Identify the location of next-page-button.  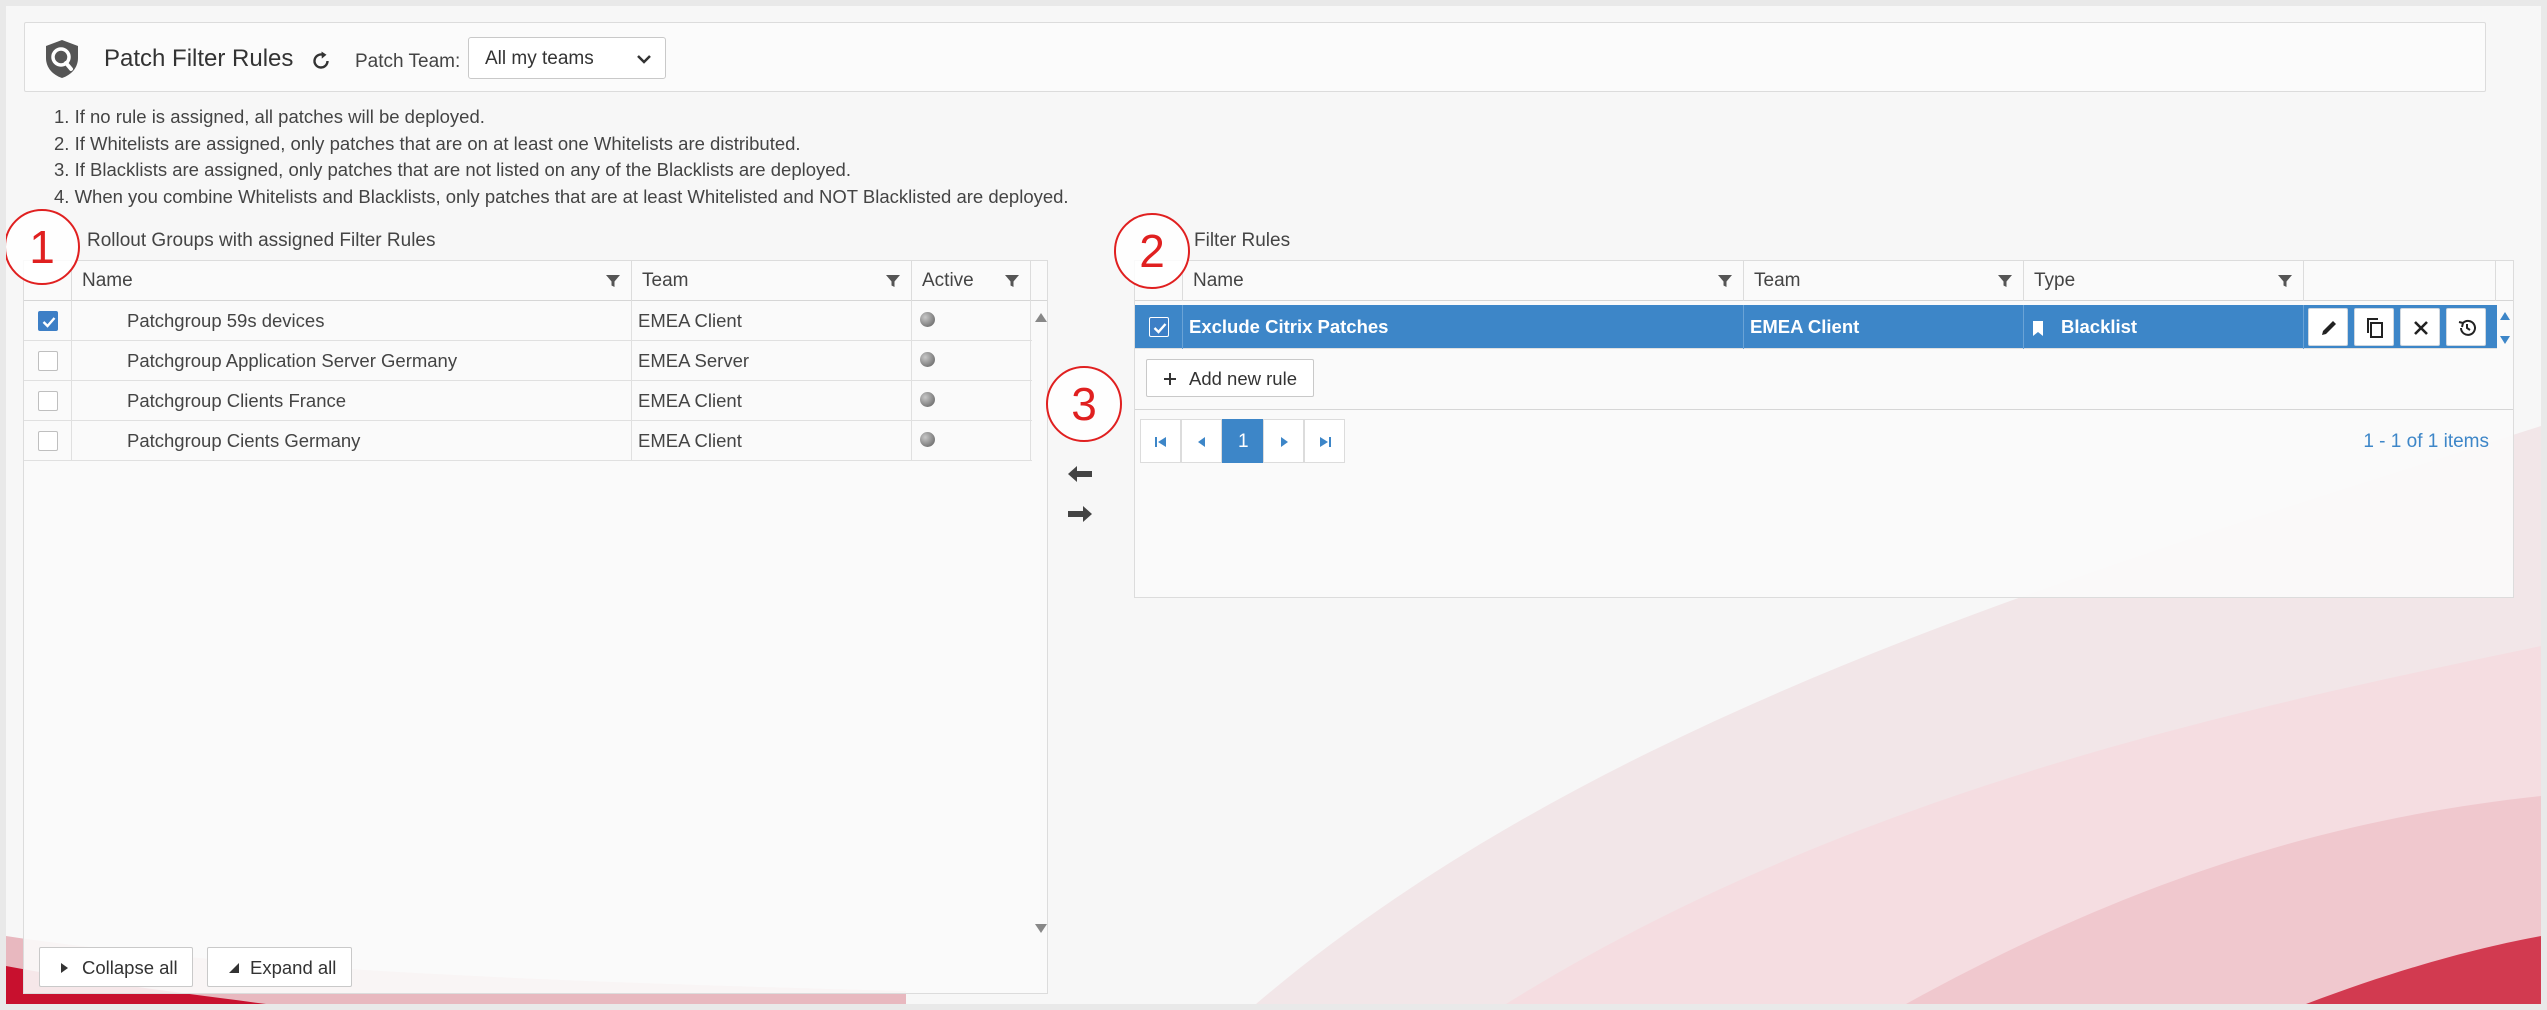
(1283, 441).